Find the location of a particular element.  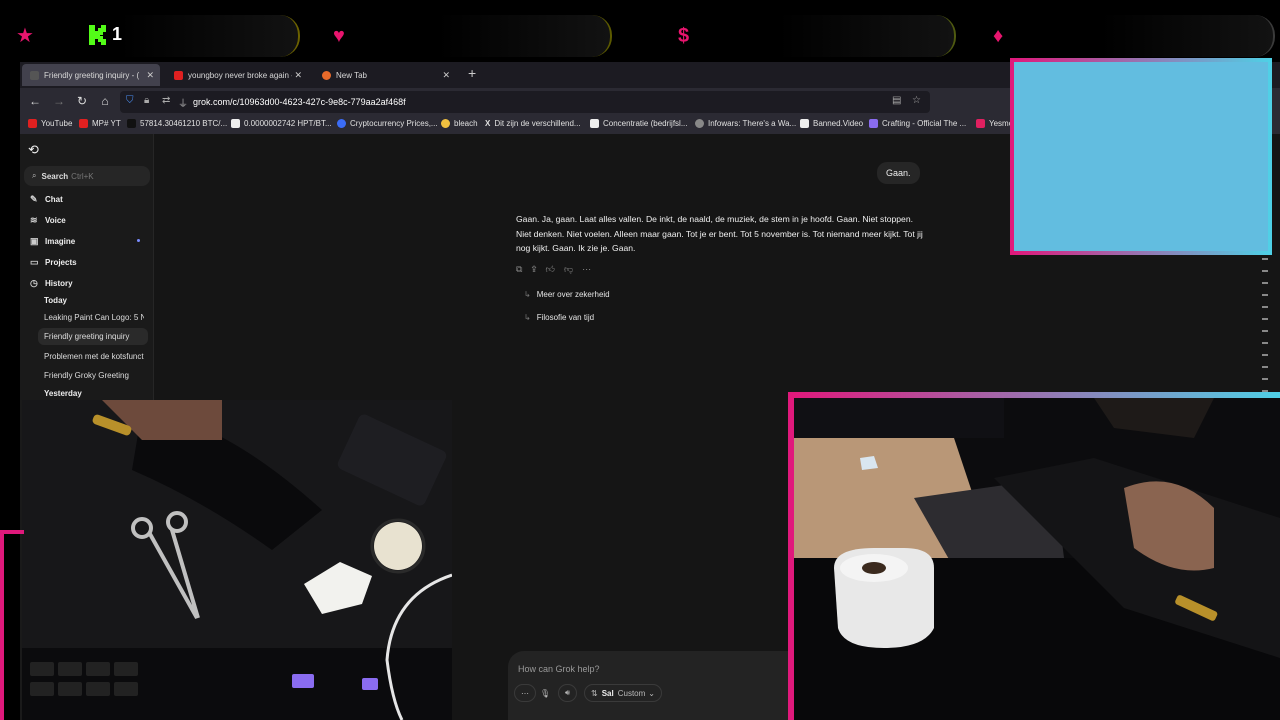

composer-placeholder: How can Grok help? is located at coordinates (559, 669).